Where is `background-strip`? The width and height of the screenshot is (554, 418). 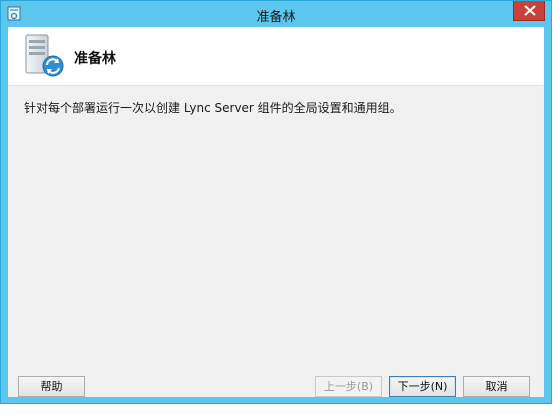 background-strip is located at coordinates (277, 411).